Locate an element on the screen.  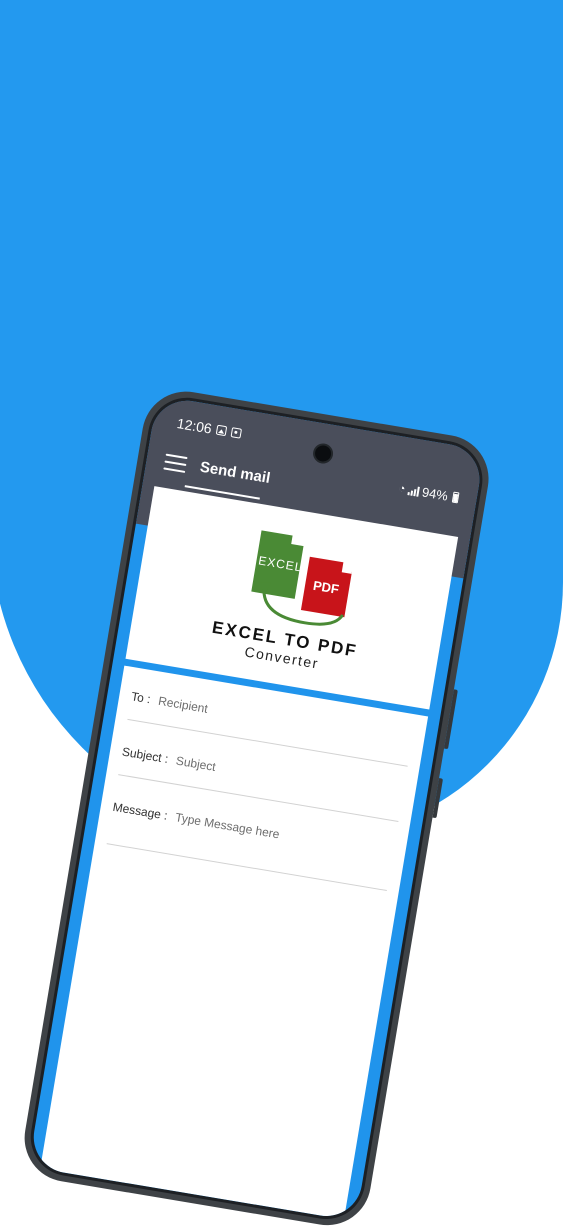
message-input is located at coordinates (284, 835).